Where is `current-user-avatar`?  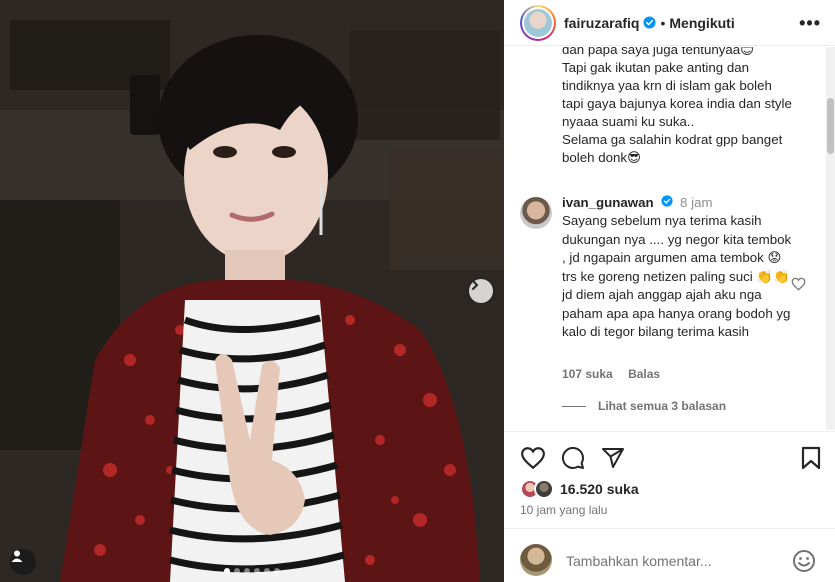
current-user-avatar is located at coordinates (536, 560).